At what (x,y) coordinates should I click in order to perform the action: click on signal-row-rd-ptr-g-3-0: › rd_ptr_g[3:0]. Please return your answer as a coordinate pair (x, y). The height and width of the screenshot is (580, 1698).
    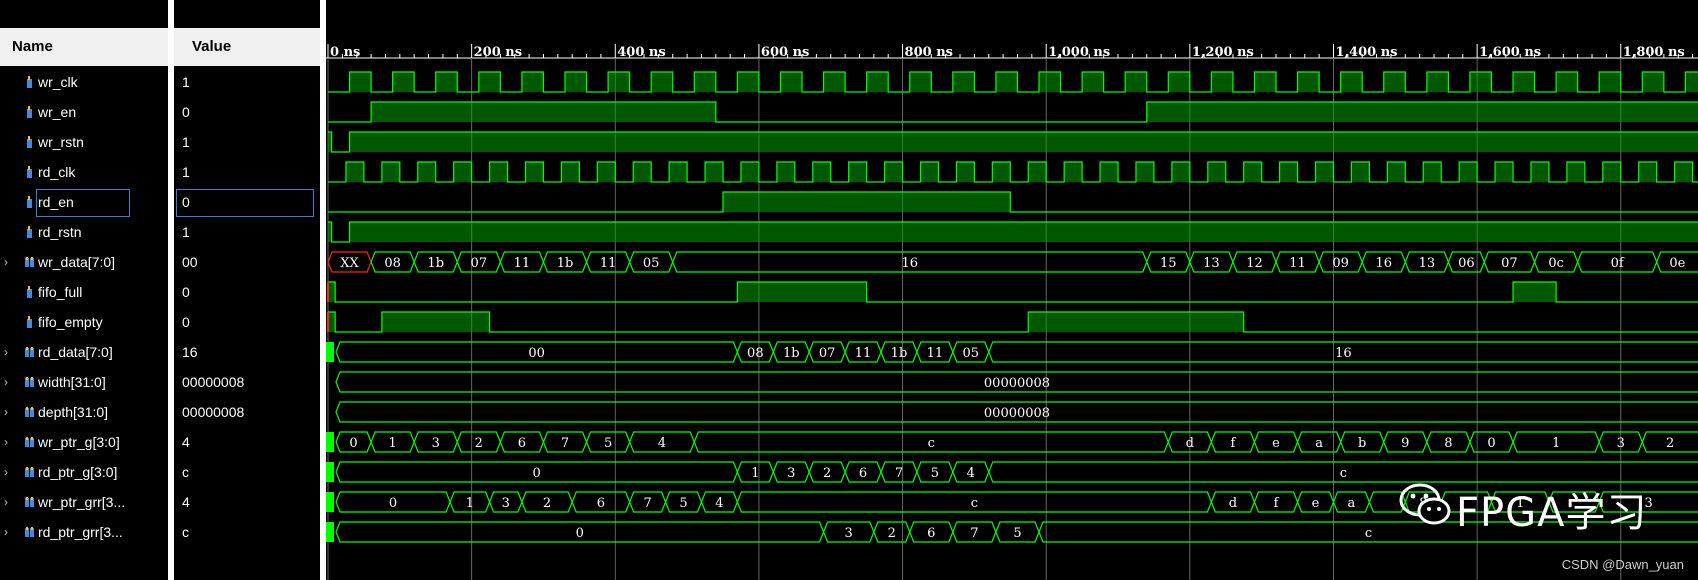
    Looking at the image, I should click on (84, 472).